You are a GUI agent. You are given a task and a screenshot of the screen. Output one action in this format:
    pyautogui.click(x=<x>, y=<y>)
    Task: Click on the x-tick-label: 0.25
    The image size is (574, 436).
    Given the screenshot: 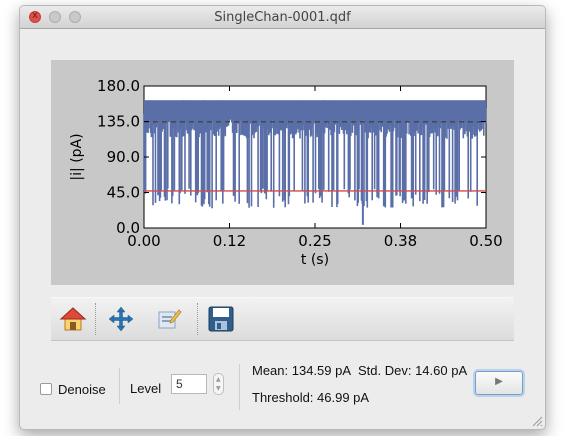 What is the action you would take?
    pyautogui.click(x=314, y=241)
    